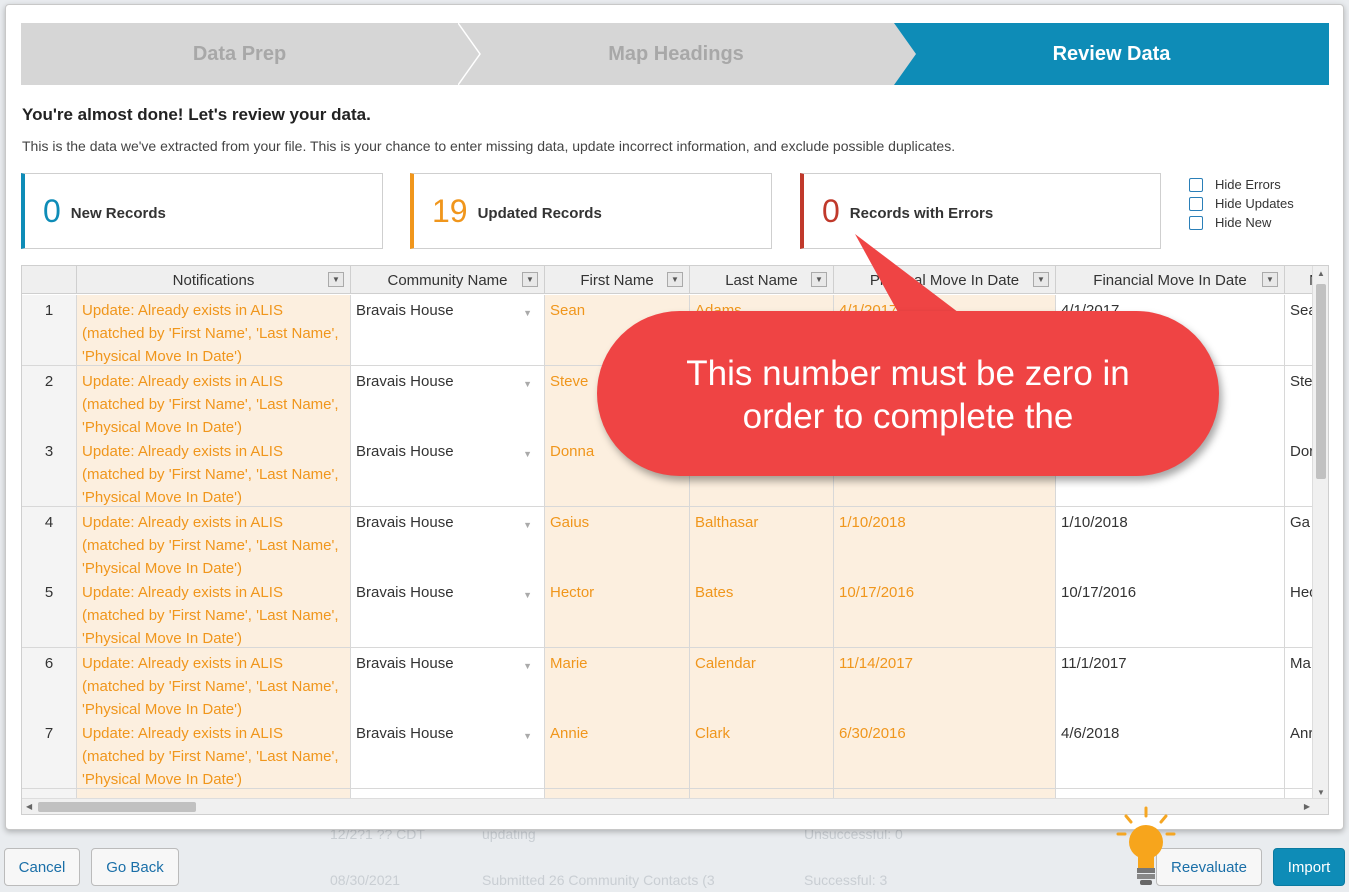  What do you see at coordinates (676, 54) in the screenshot?
I see `step-map-headings: Map Headings` at bounding box center [676, 54].